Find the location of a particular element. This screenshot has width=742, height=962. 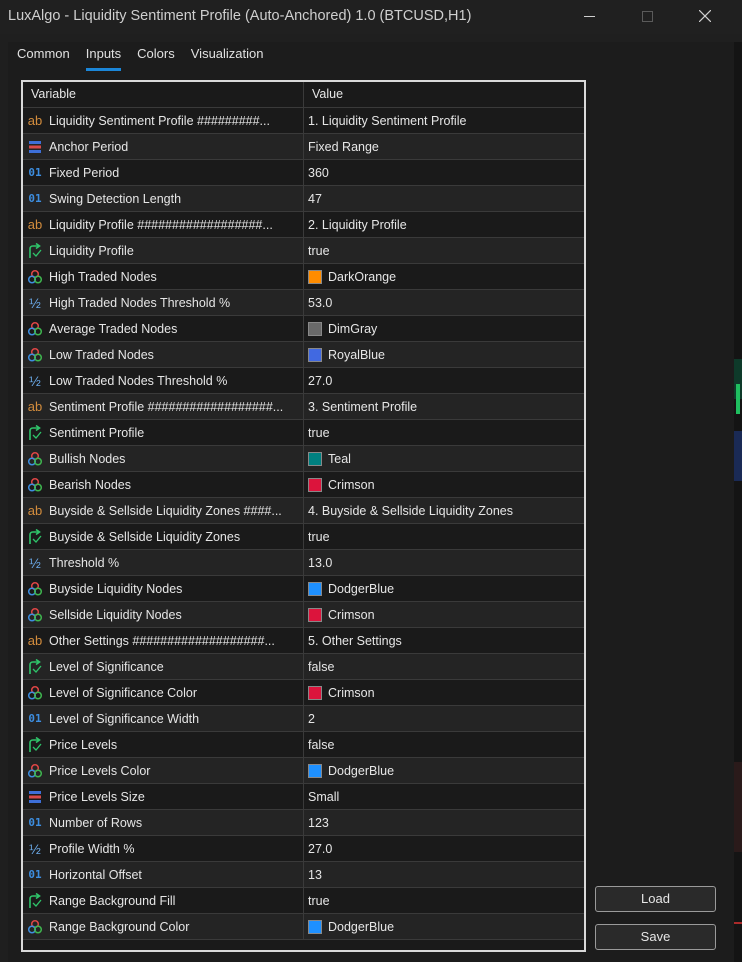

table-row: Bearish Nodes Crimson is located at coordinates (303, 485).